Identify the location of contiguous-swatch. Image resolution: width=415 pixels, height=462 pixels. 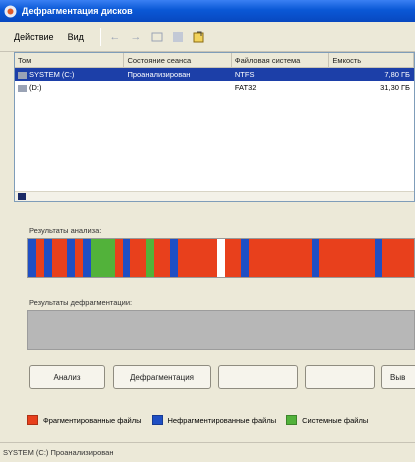
(157, 420).